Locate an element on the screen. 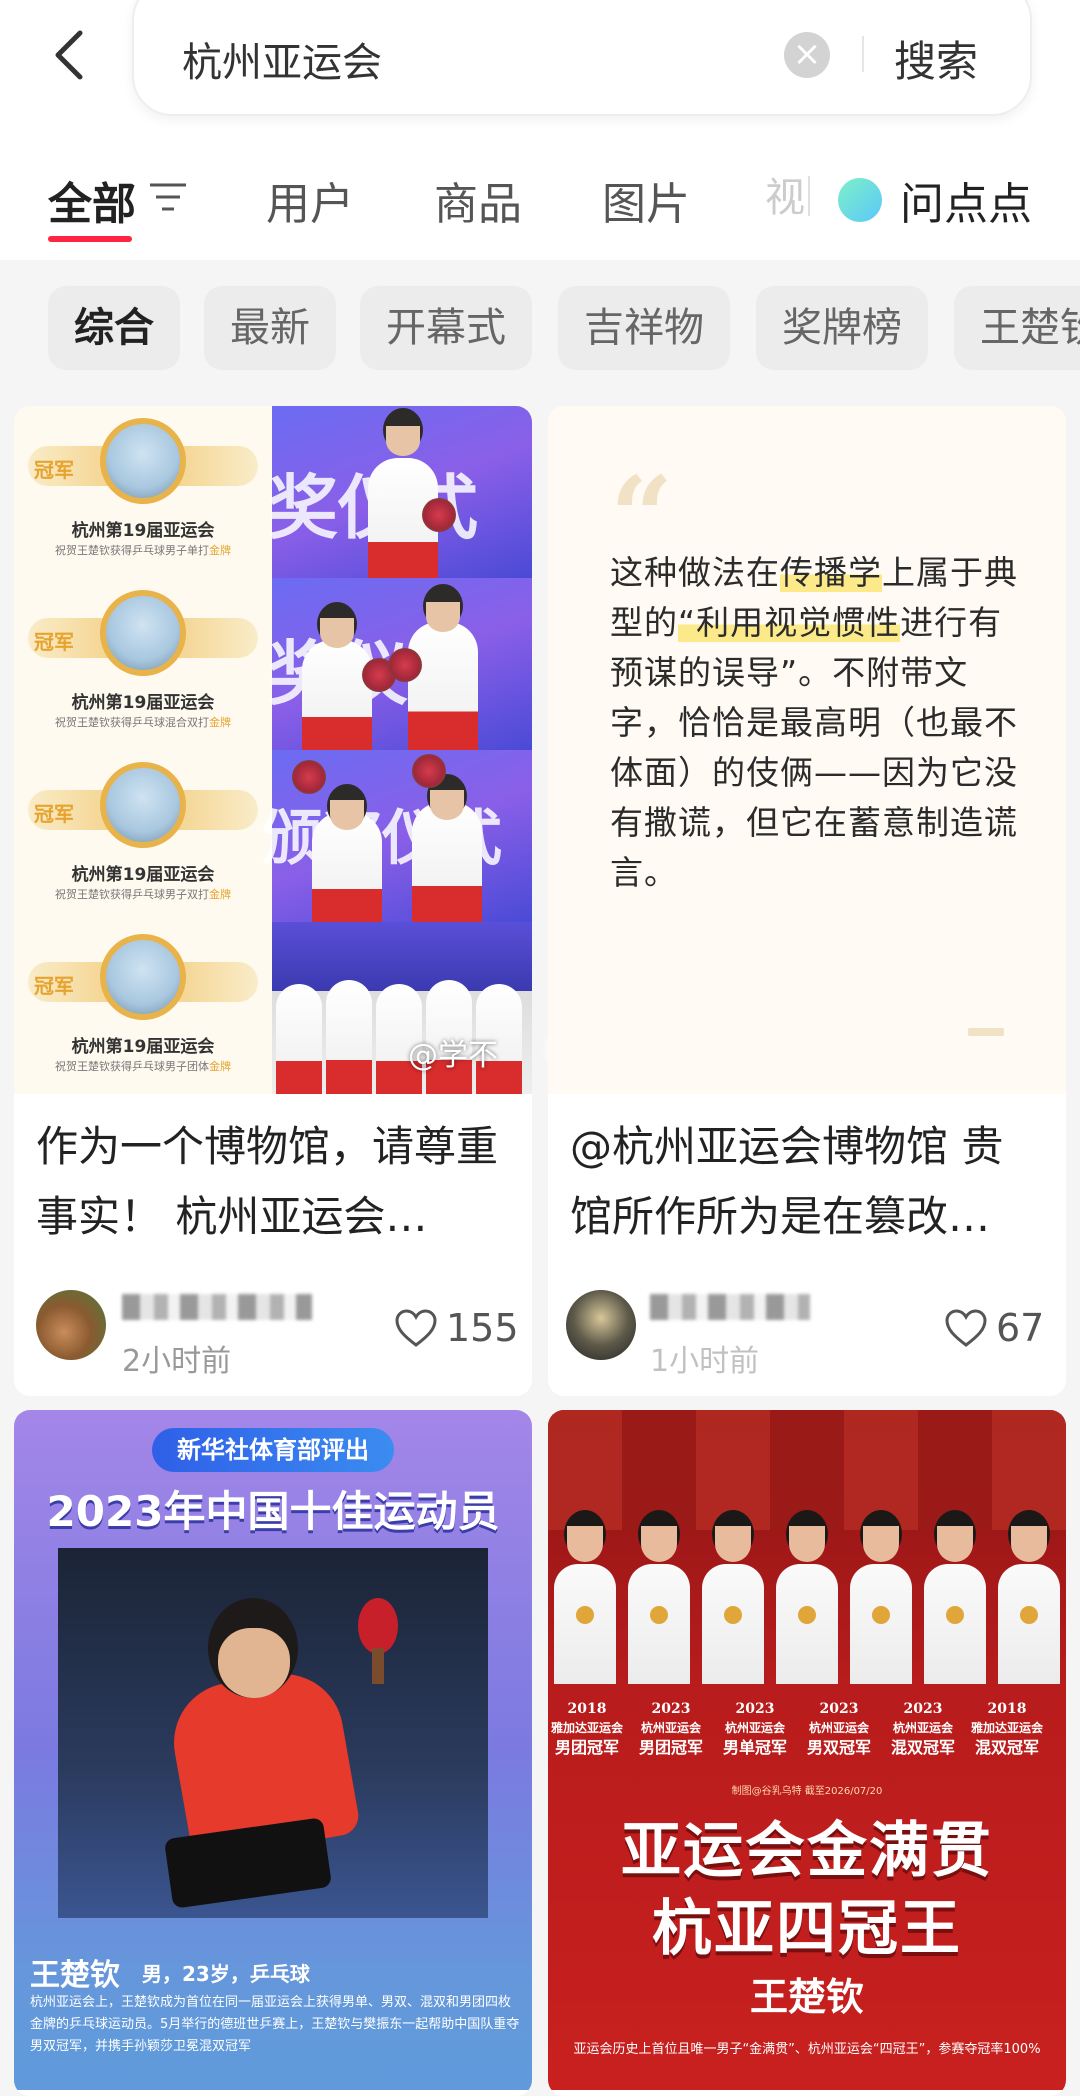  medal-poster: 冠军 杭州第19届亚运会 祝贺王楚钦获得乒乓球男子双打金牌 is located at coordinates (143, 836).